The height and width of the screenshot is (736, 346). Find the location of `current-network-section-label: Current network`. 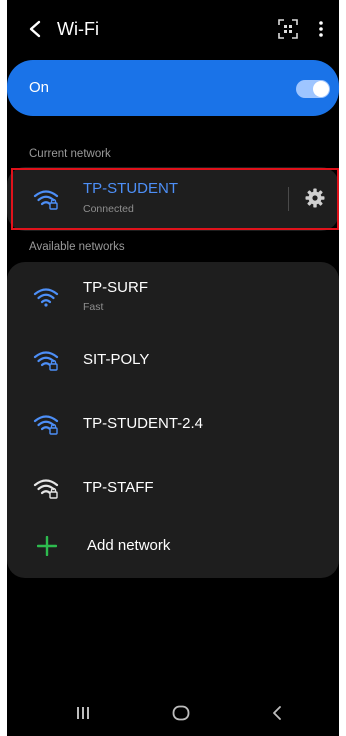

current-network-section-label: Current network is located at coordinates (70, 154).